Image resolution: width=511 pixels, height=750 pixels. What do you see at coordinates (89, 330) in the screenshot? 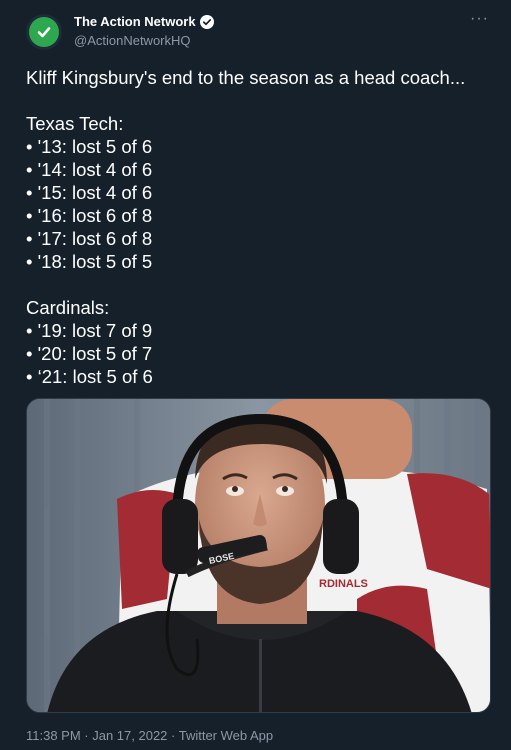
I see `tweet-line: • '19: lost 7 of 9` at bounding box center [89, 330].